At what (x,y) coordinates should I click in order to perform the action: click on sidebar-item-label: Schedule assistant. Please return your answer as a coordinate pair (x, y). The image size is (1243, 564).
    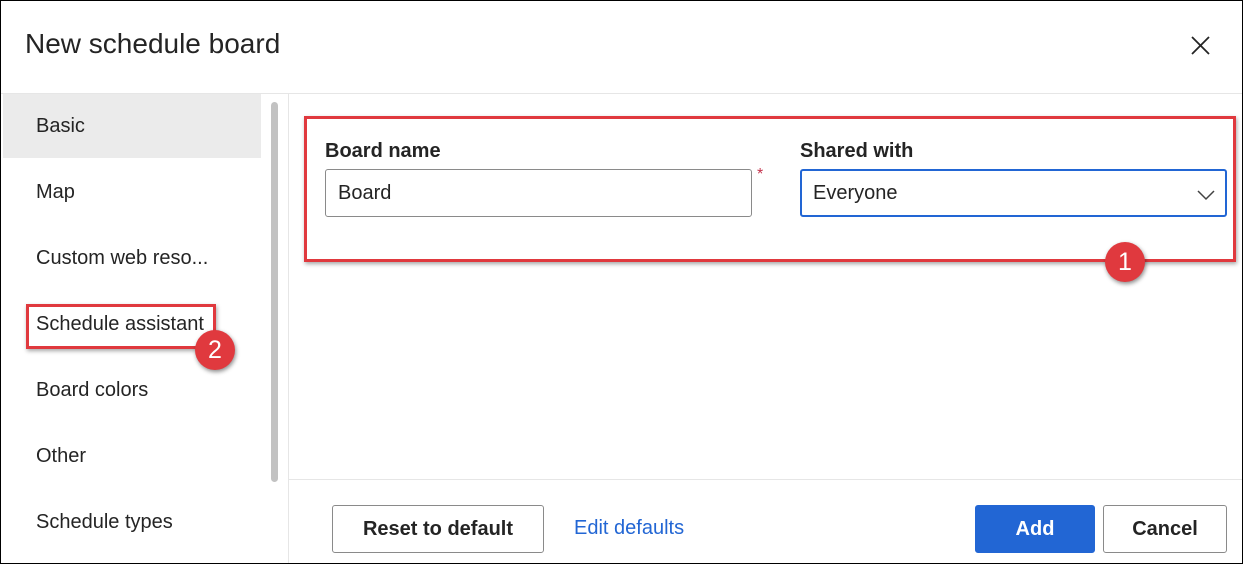
    Looking at the image, I should click on (120, 323).